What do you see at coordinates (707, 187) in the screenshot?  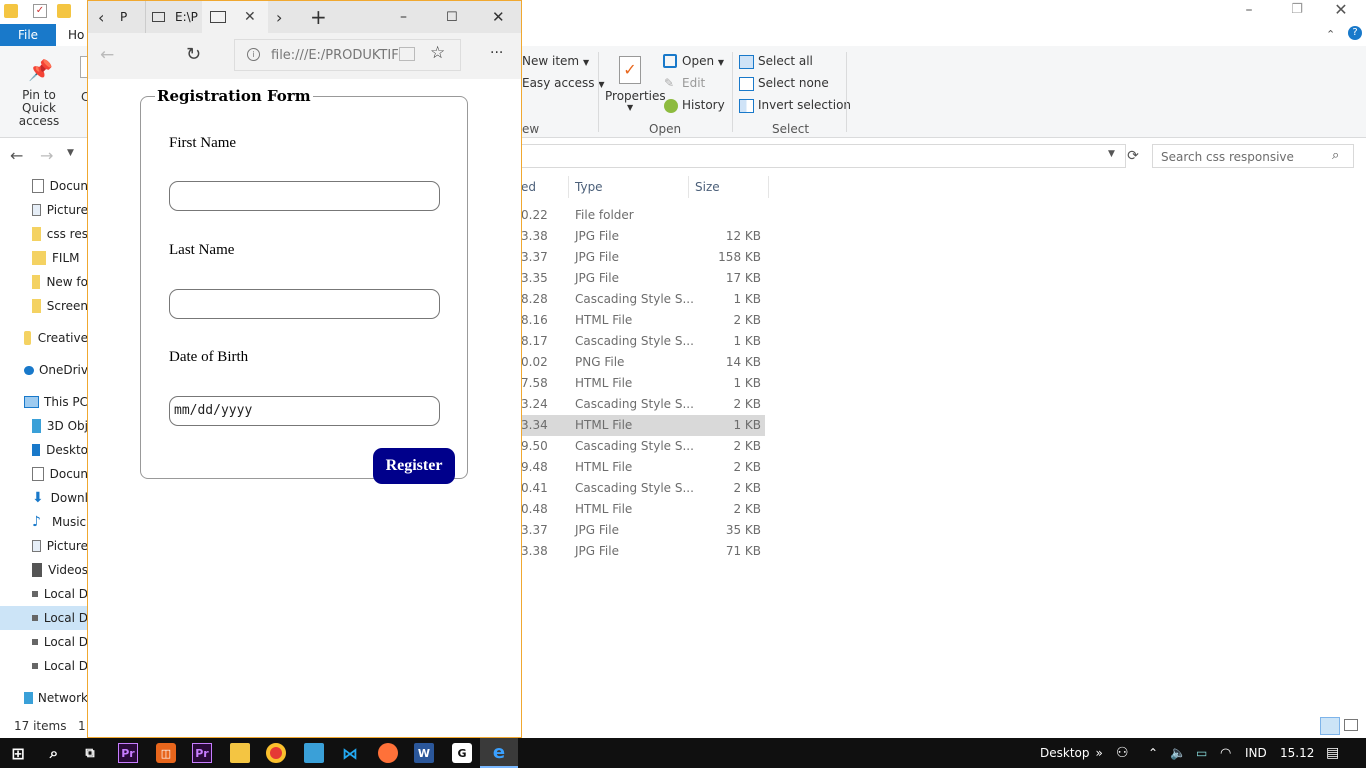 I see `column-size: Size` at bounding box center [707, 187].